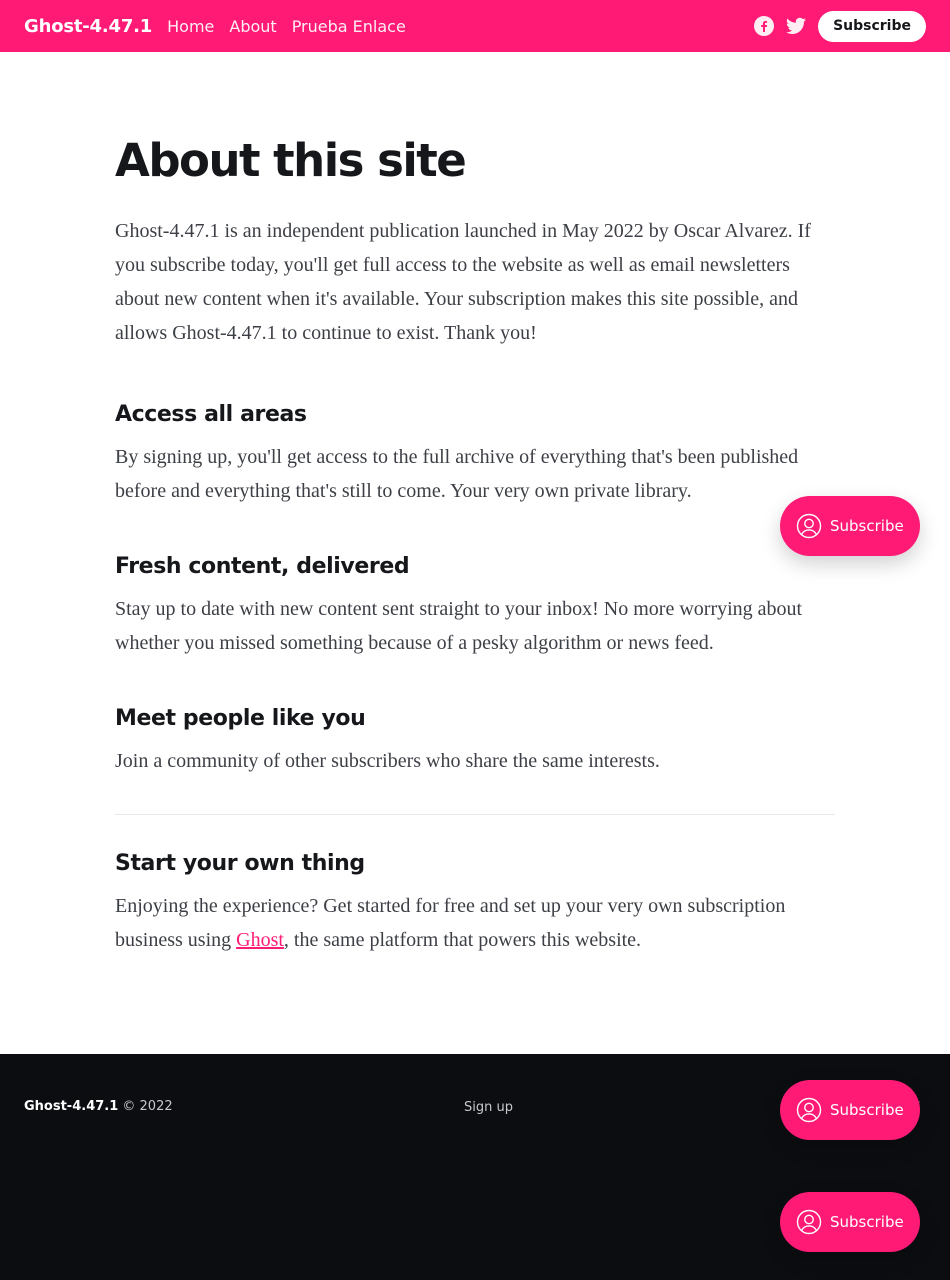 This screenshot has width=950, height=1280. What do you see at coordinates (252, 26) in the screenshot?
I see `nav-item-about: About` at bounding box center [252, 26].